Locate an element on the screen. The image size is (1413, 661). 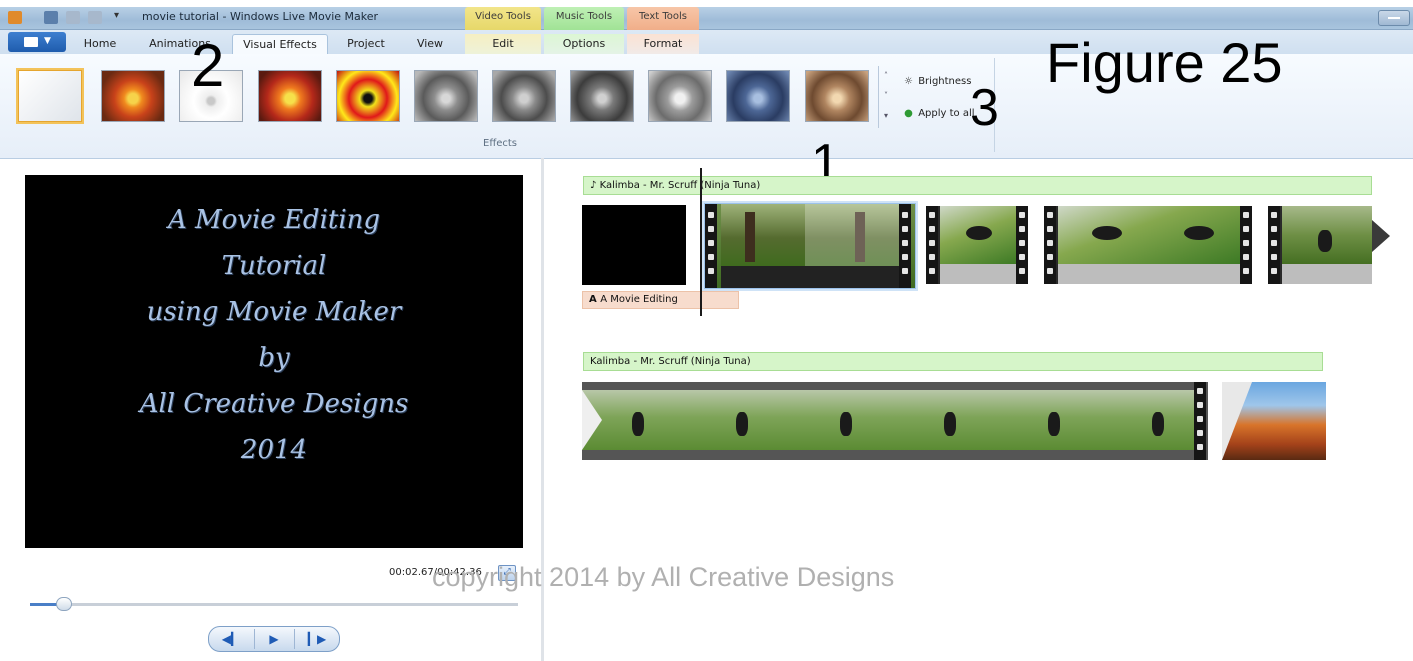
brightness-icon: ☼ is located at coordinates (908, 81).